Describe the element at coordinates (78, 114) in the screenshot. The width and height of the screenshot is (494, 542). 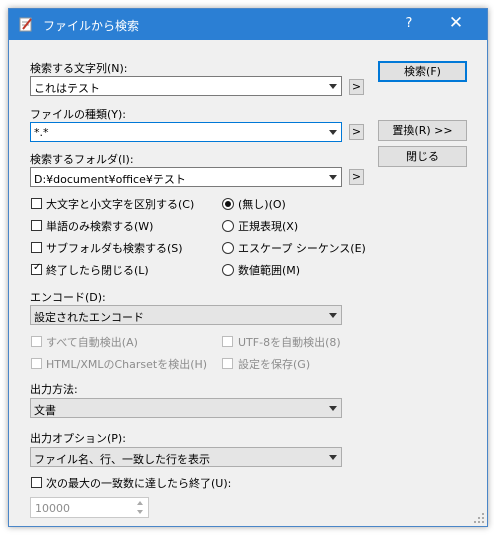
I see `file-type-label: ファイルの種類(Y):` at that location.